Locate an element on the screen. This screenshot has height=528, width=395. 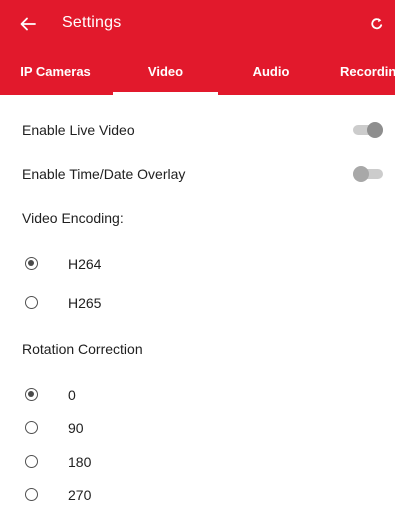
page-title: Settings is located at coordinates (92, 22).